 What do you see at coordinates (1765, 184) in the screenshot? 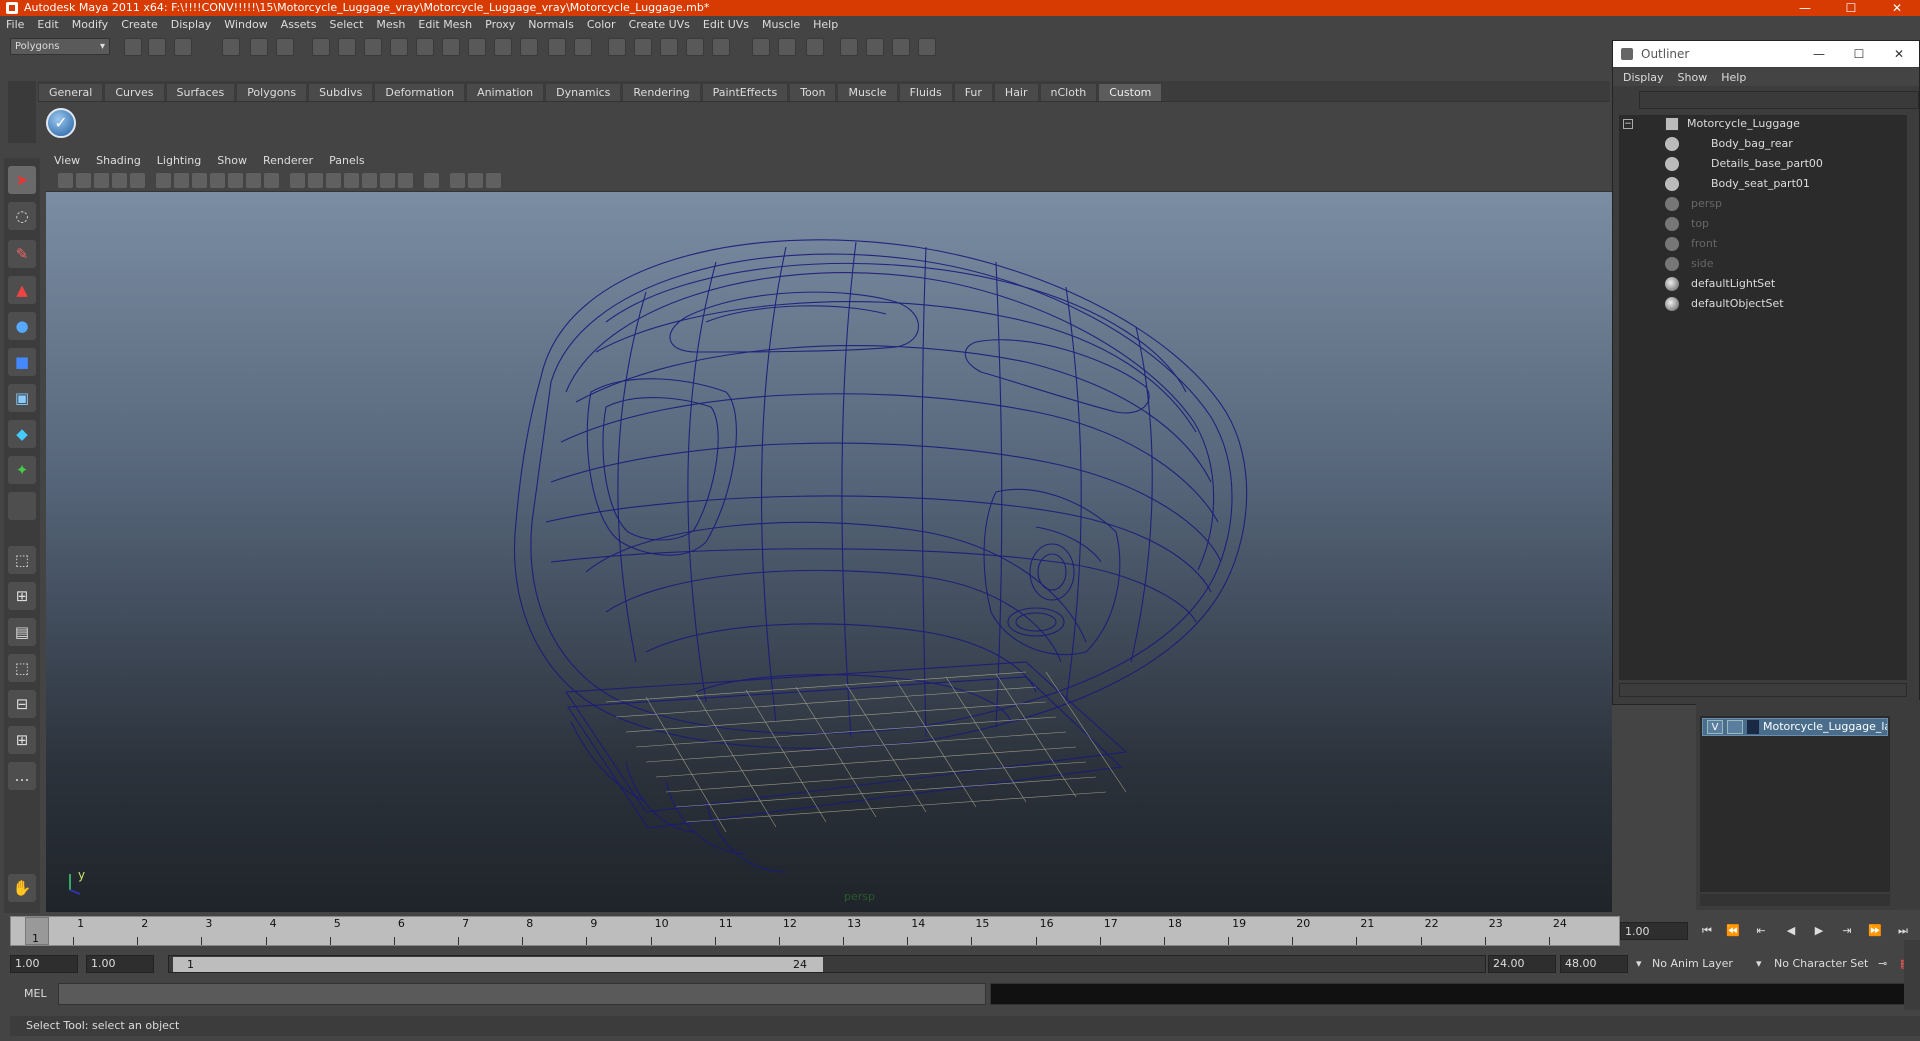
I see `outliner-item: Body_seat_part01` at bounding box center [1765, 184].